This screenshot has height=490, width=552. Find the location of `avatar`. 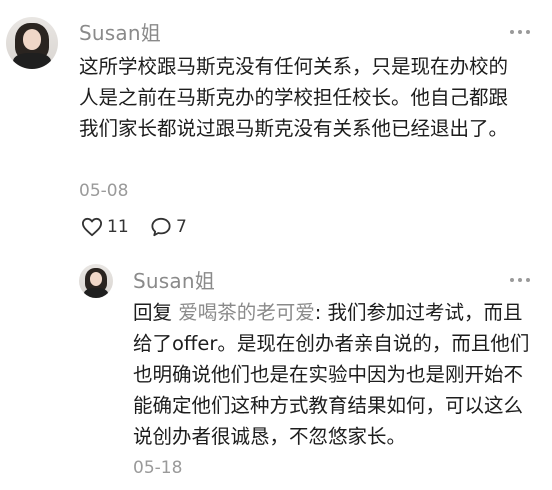

avatar is located at coordinates (32, 43).